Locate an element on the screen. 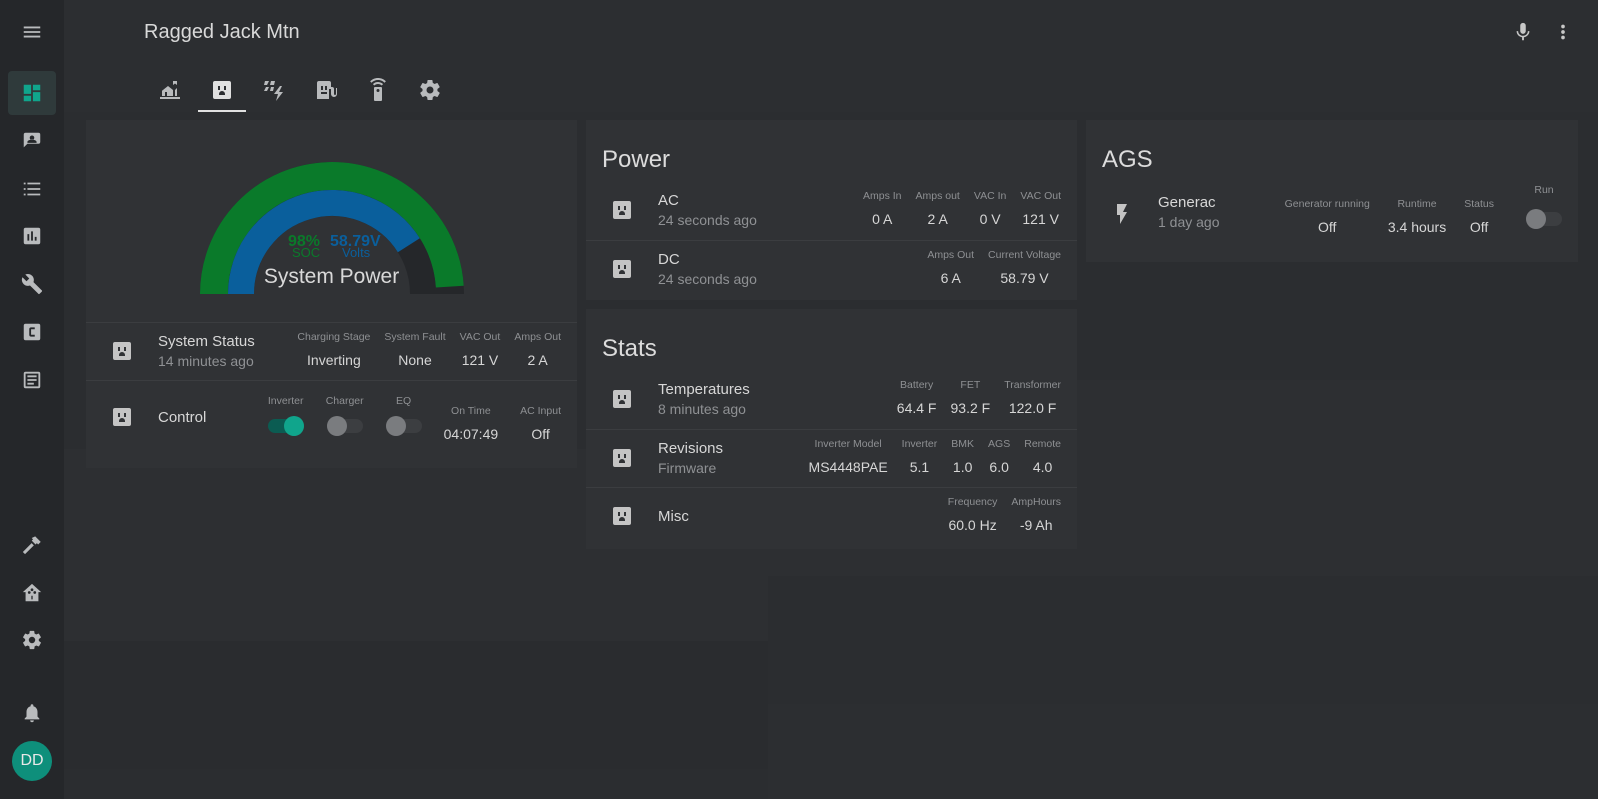  sidebar-item-history is located at coordinates (32, 189).